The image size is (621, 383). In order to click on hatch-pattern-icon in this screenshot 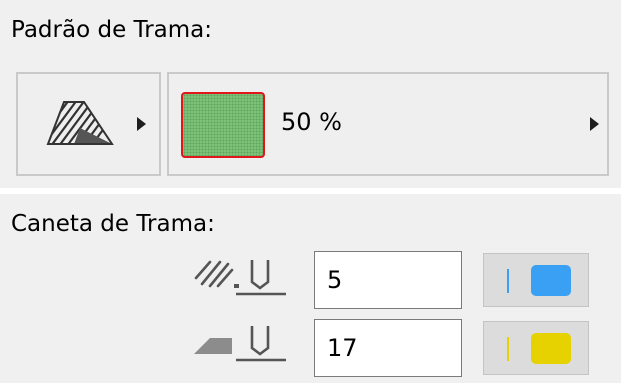, I will do `click(80, 123)`.